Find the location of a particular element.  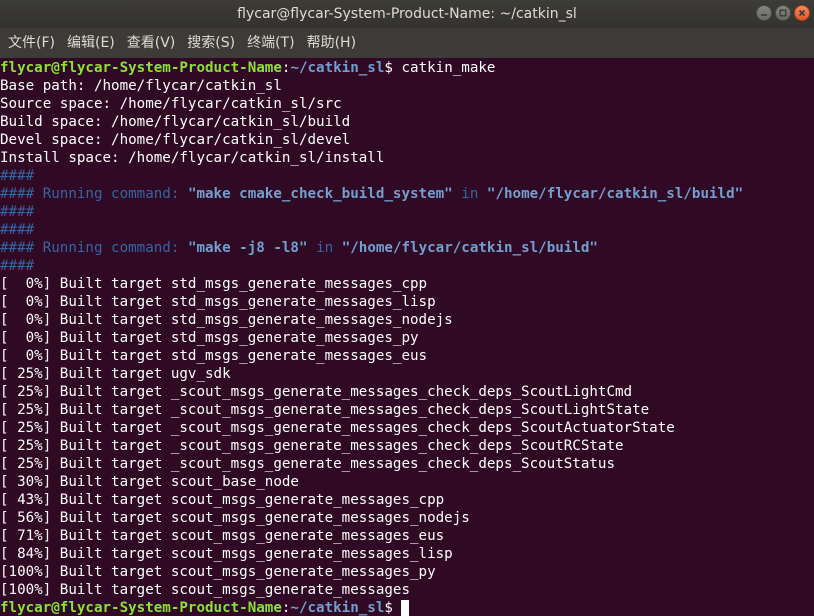

menubar: 文件(F) 编辑(E) 查看(V) 搜索(S) 终端(T) 帮助(H) is located at coordinates (407, 43).